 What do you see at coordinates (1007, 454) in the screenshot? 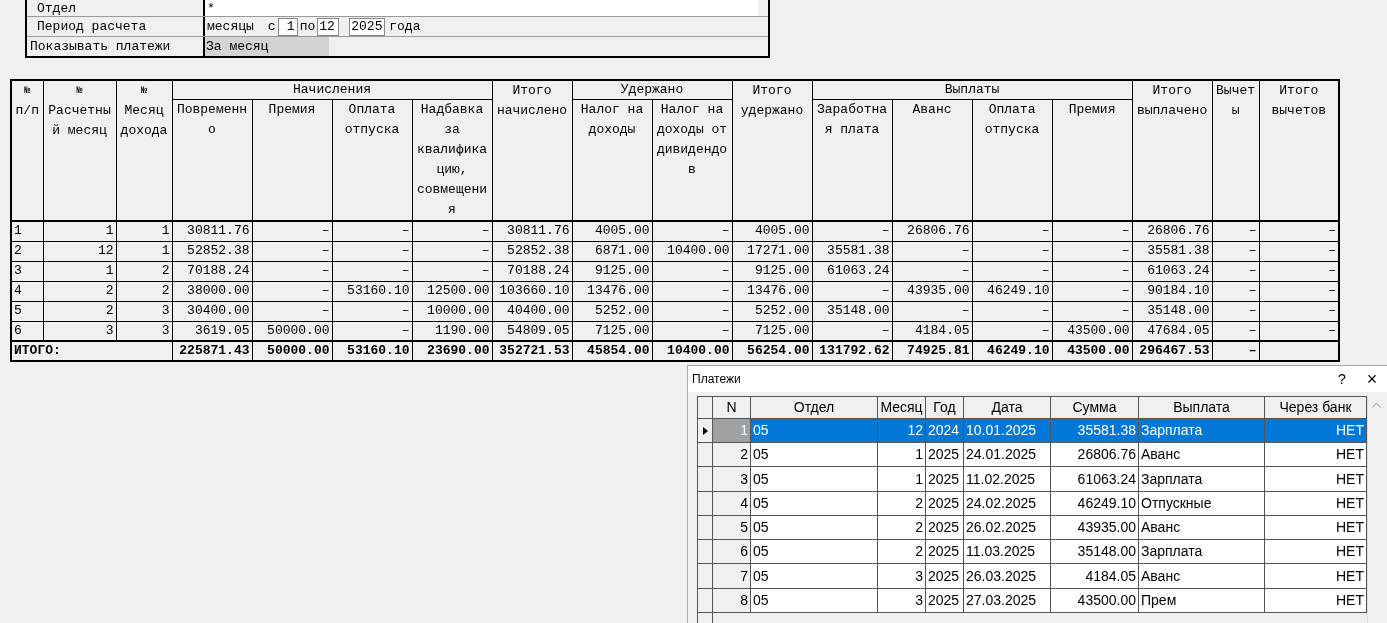
I see `grid-cell: 24.01.2025` at bounding box center [1007, 454].